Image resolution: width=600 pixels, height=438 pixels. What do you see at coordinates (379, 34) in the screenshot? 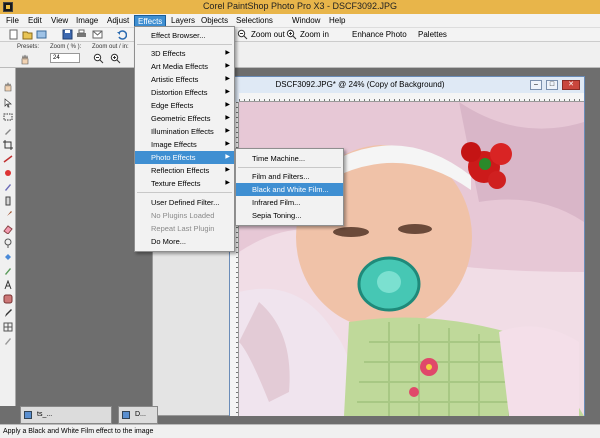
I see `enhance-photo-button: Enhance Photo` at bounding box center [379, 34].